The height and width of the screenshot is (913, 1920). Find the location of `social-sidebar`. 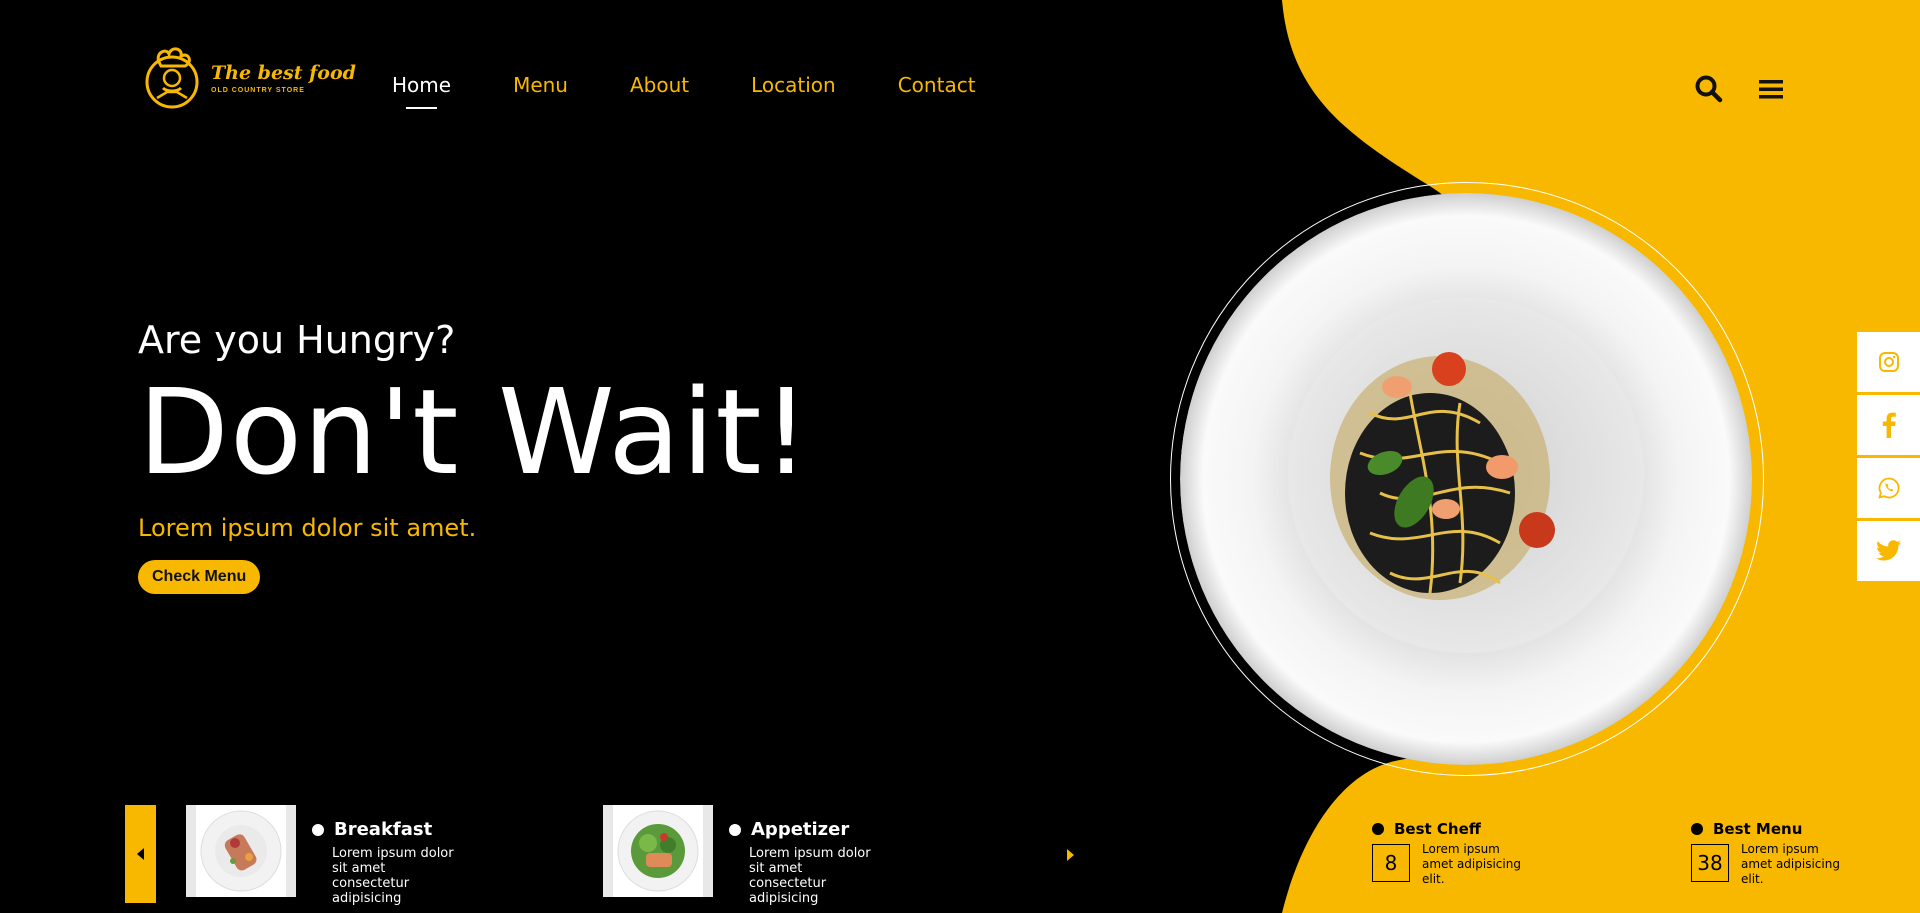

social-sidebar is located at coordinates (1888, 458).